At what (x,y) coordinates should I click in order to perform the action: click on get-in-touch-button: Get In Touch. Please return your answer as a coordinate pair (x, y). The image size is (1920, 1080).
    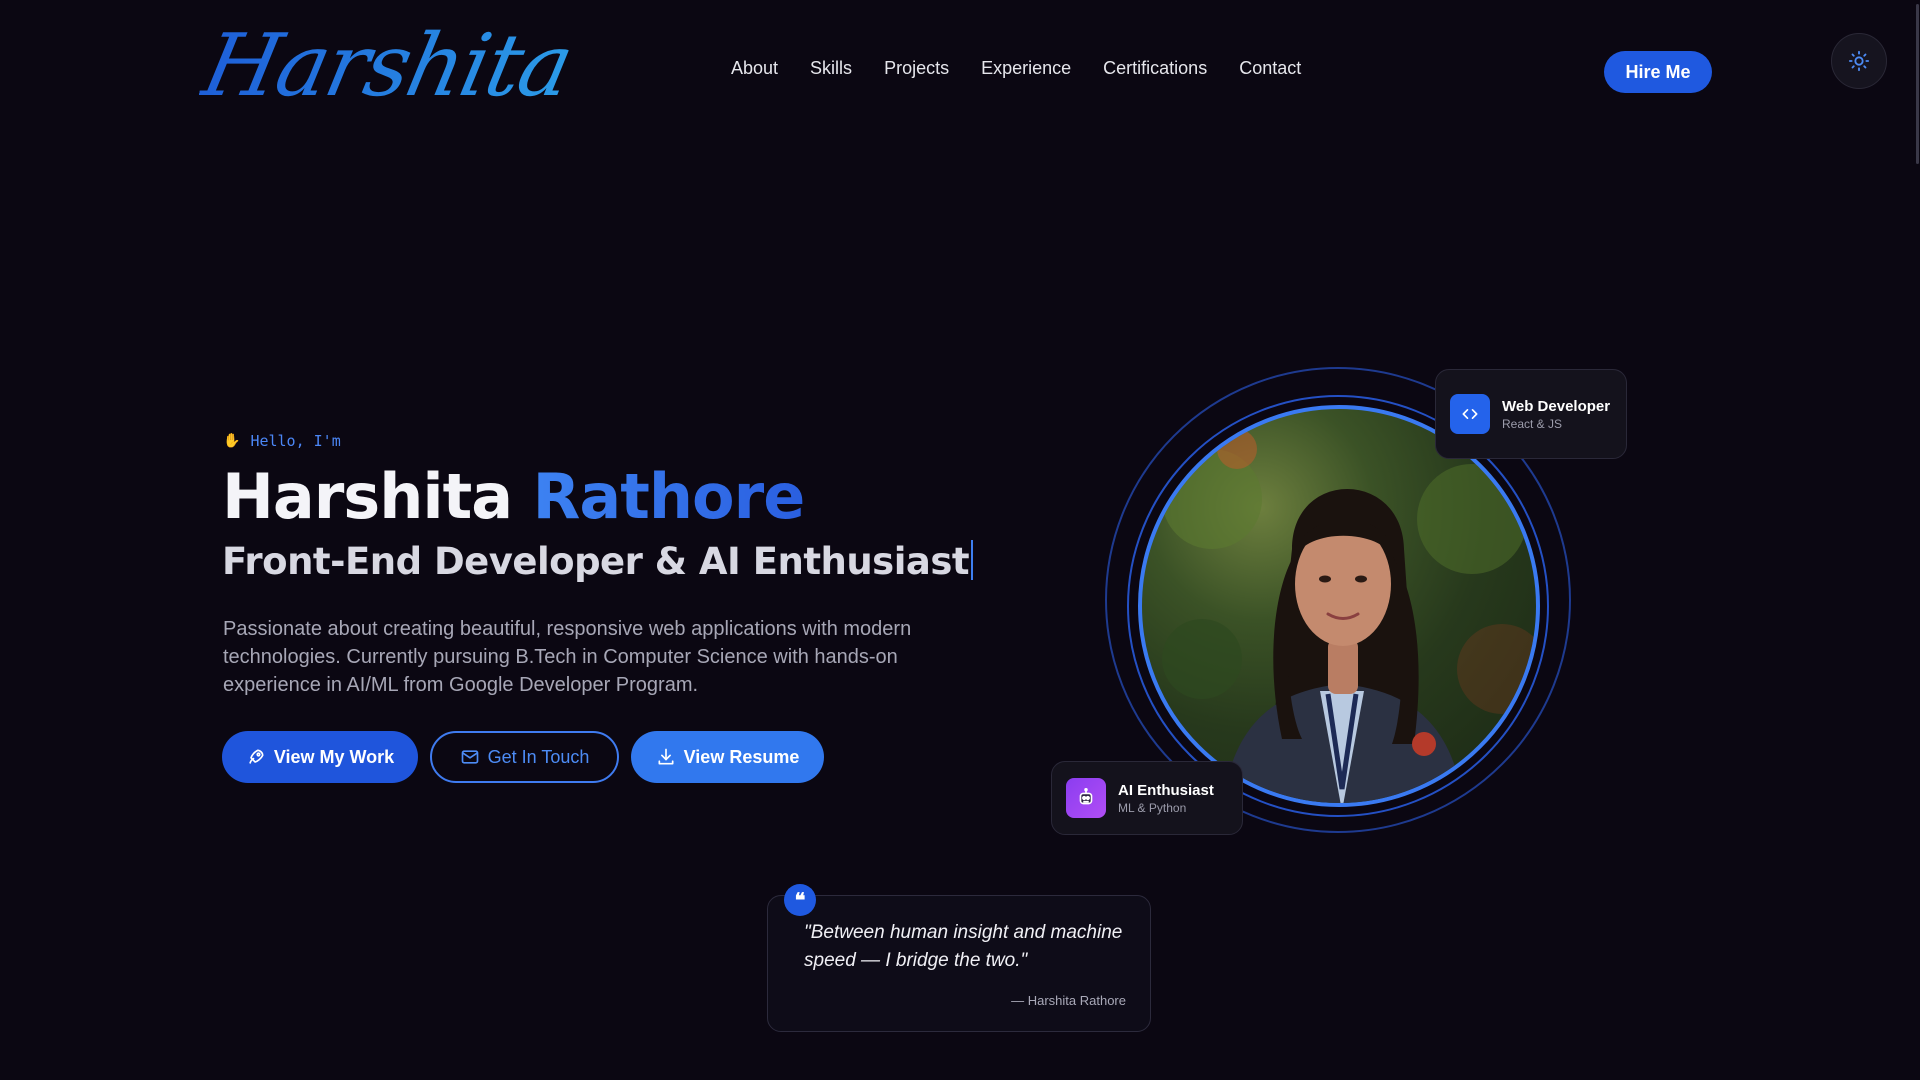
    Looking at the image, I should click on (524, 757).